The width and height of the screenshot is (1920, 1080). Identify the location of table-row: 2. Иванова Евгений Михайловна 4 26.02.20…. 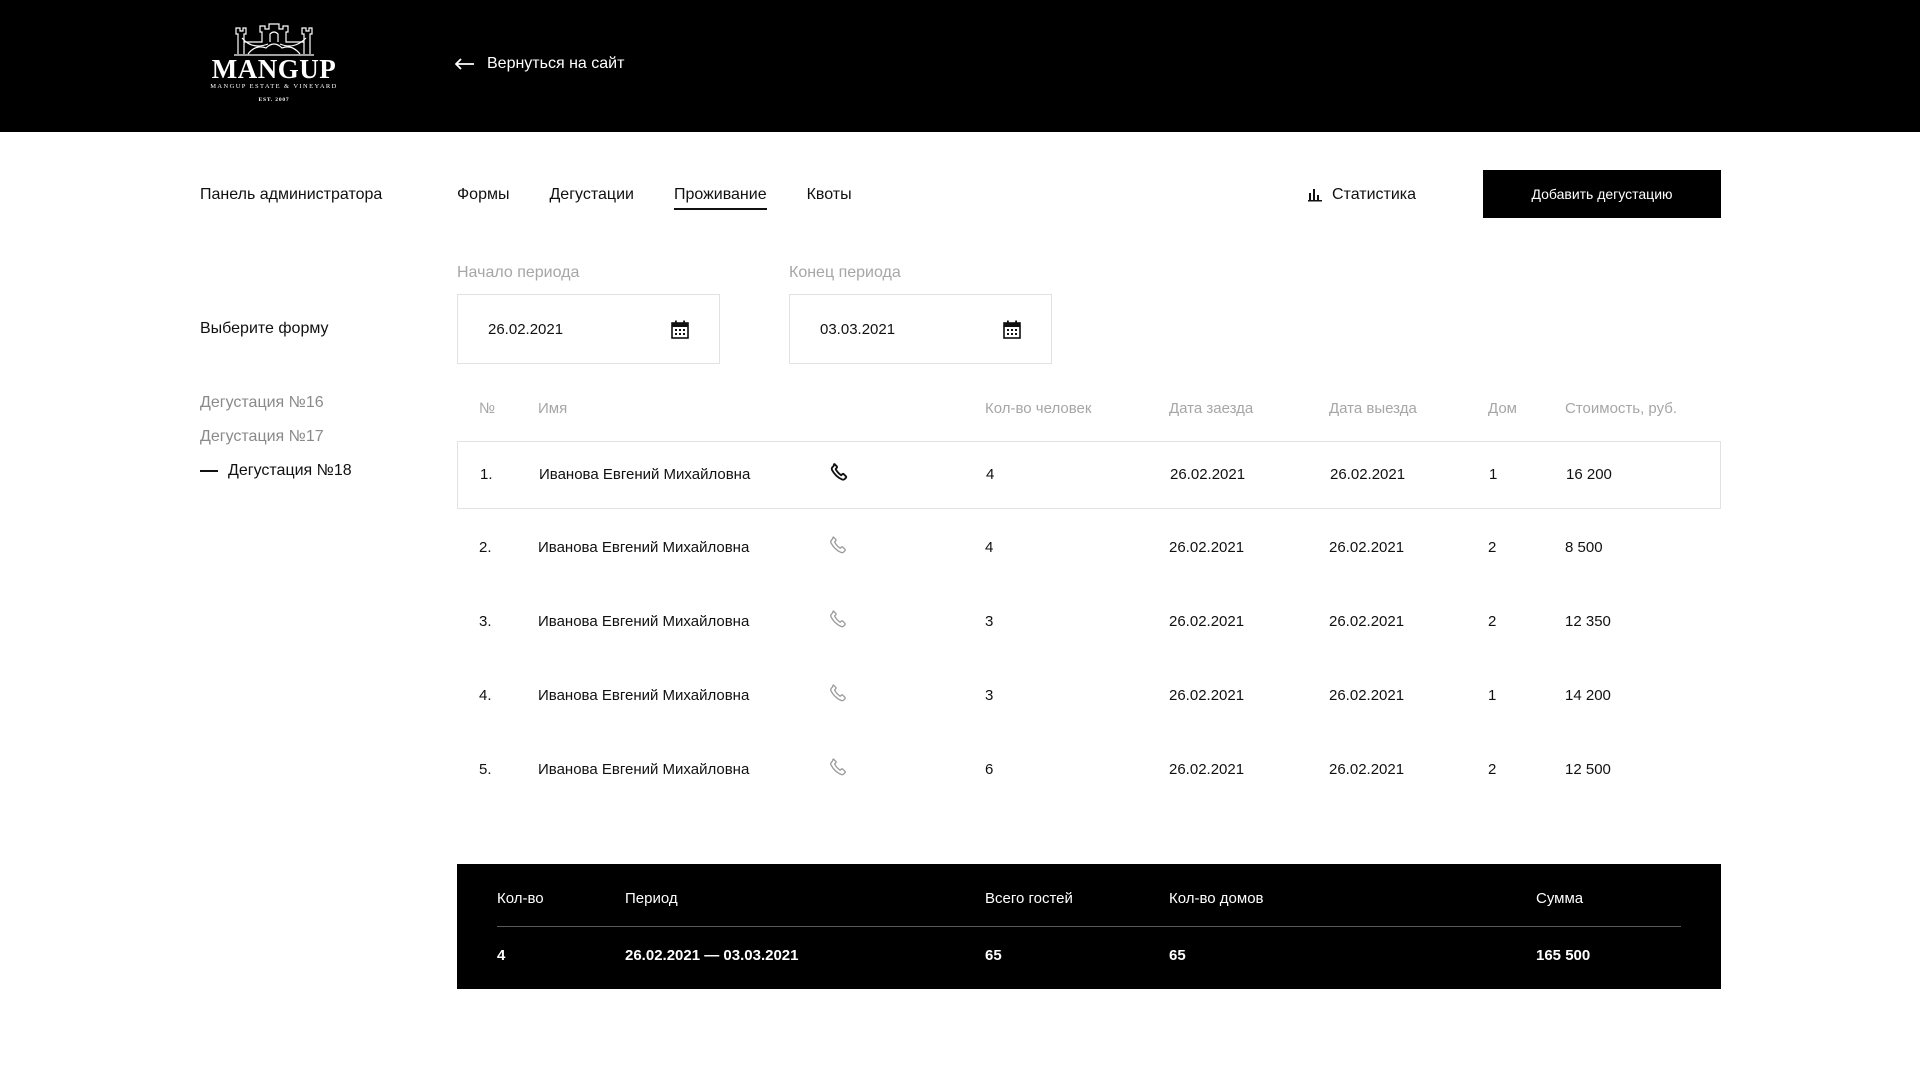
(1089, 549).